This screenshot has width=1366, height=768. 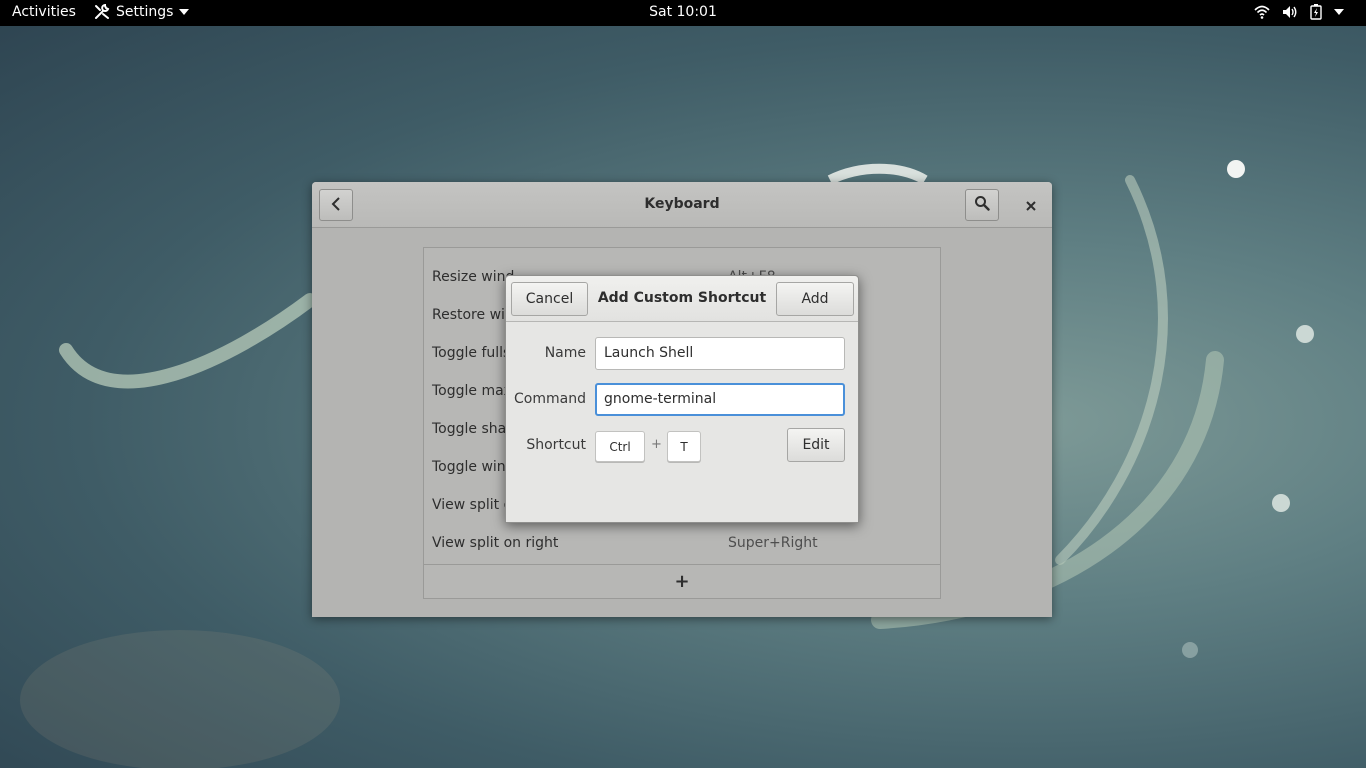 I want to click on shortcut-name: Toggle max, so click(x=472, y=391).